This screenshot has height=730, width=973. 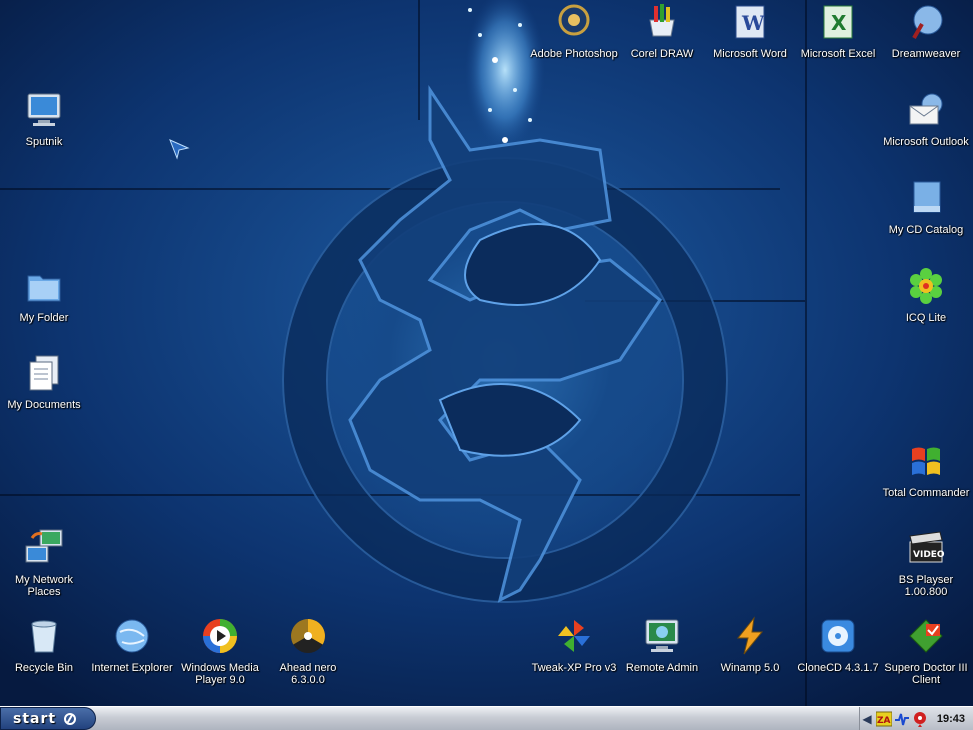 What do you see at coordinates (308, 674) in the screenshot?
I see `icon-label: Ahead nero 6.3.0.0` at bounding box center [308, 674].